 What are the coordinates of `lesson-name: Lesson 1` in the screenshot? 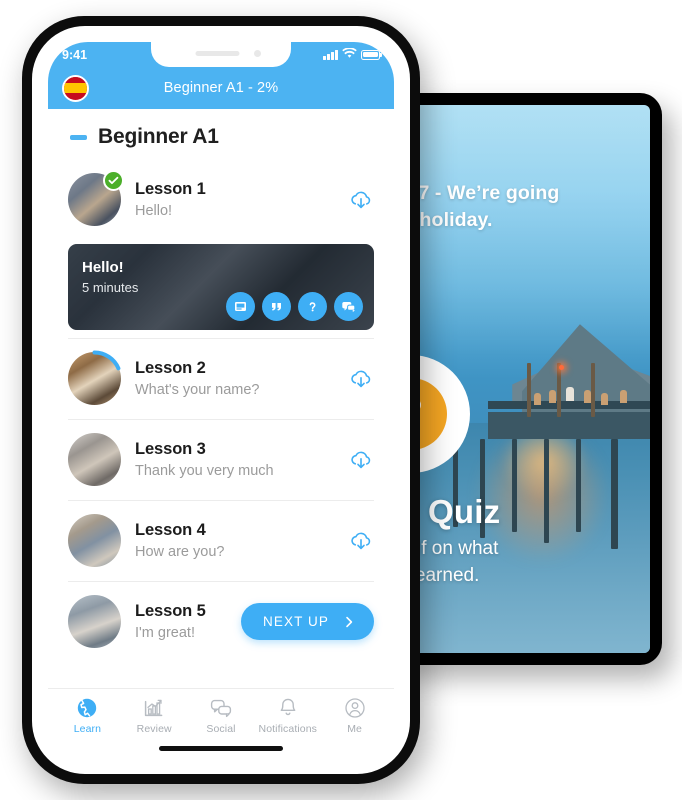 It's located at (170, 188).